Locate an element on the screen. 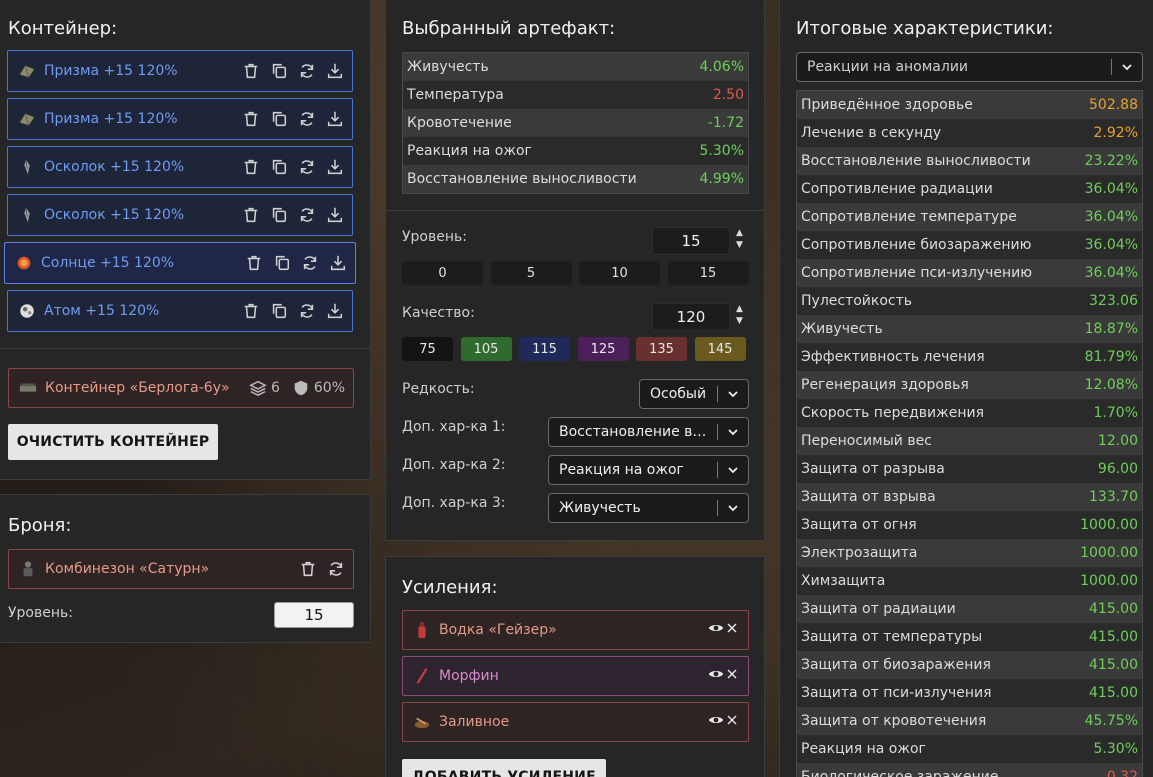  armor-level-input: 15 is located at coordinates (314, 615).